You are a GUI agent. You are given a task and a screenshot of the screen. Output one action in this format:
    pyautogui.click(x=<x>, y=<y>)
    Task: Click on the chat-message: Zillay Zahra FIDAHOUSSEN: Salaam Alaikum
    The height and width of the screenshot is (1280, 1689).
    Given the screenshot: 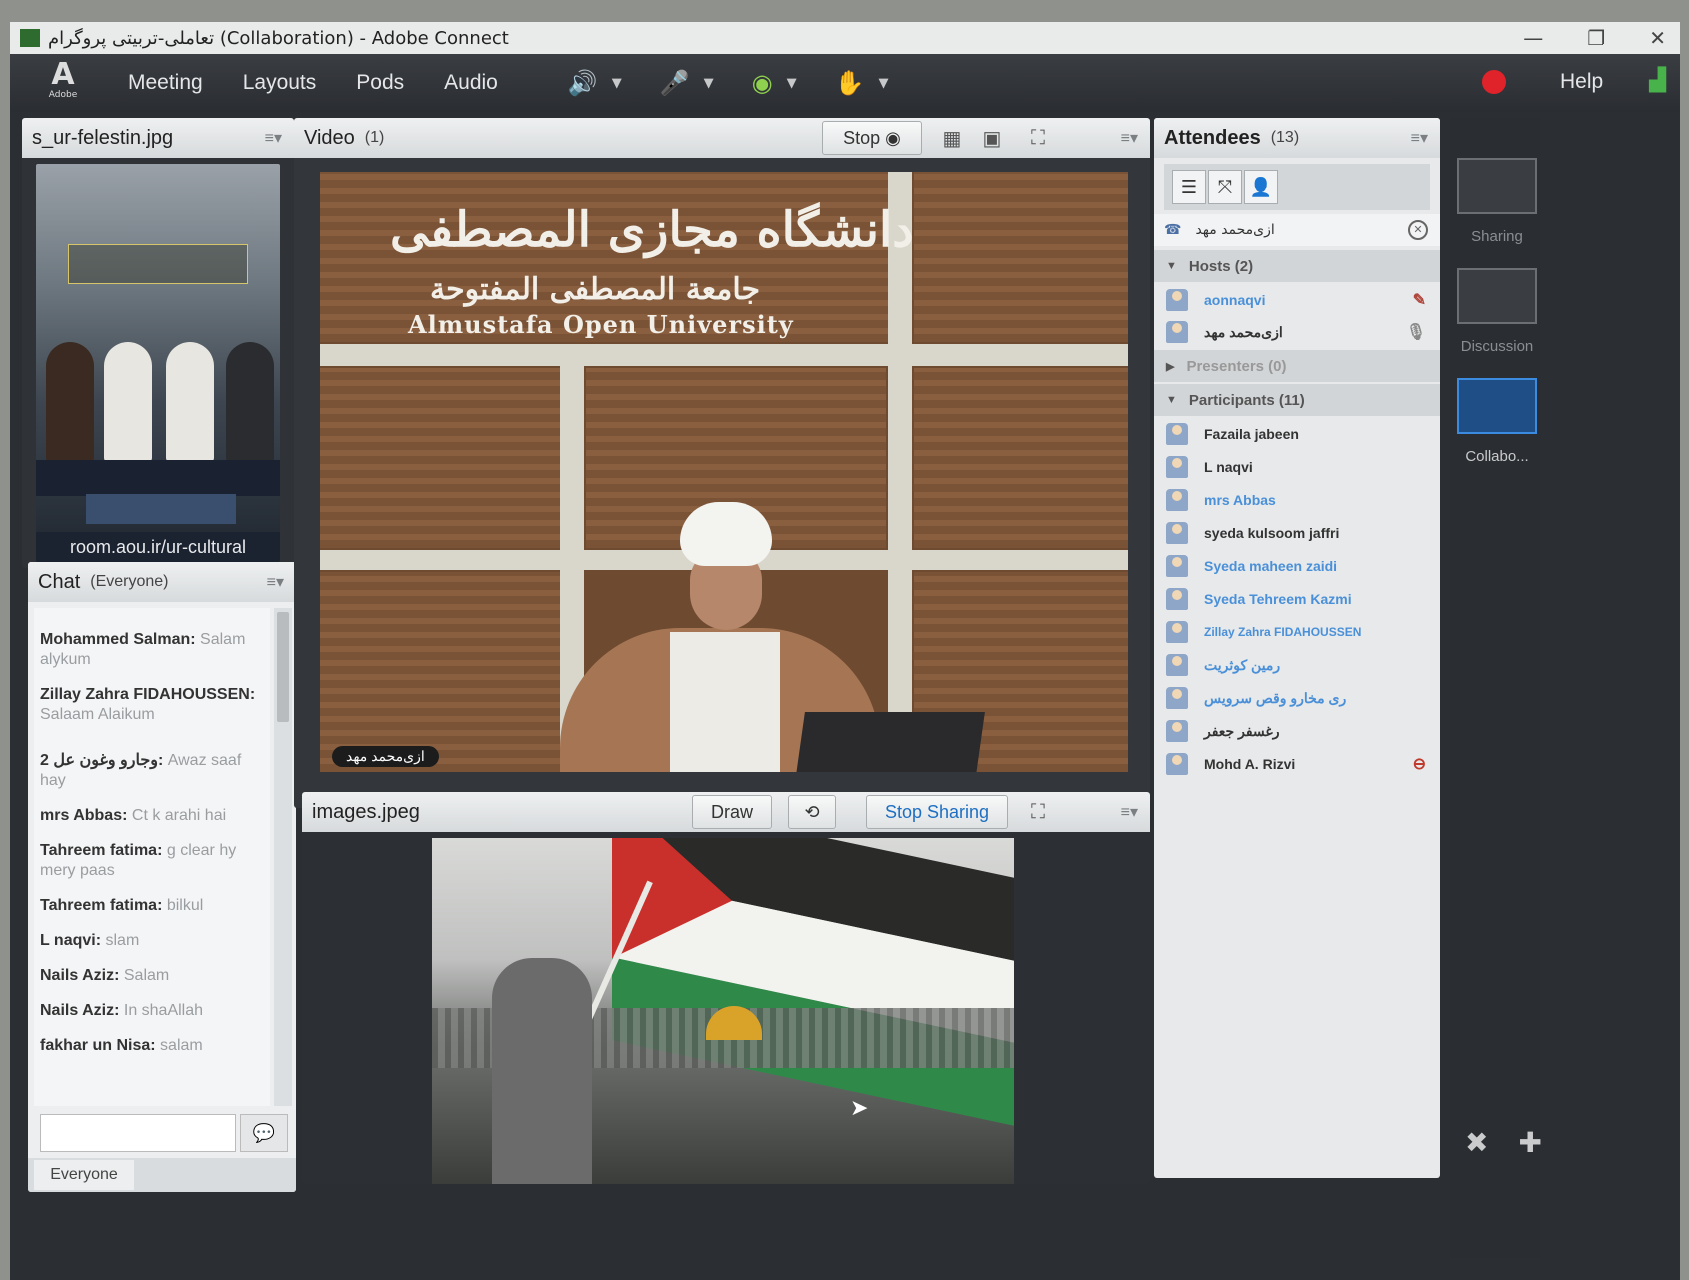 What is the action you would take?
    pyautogui.click(x=152, y=705)
    